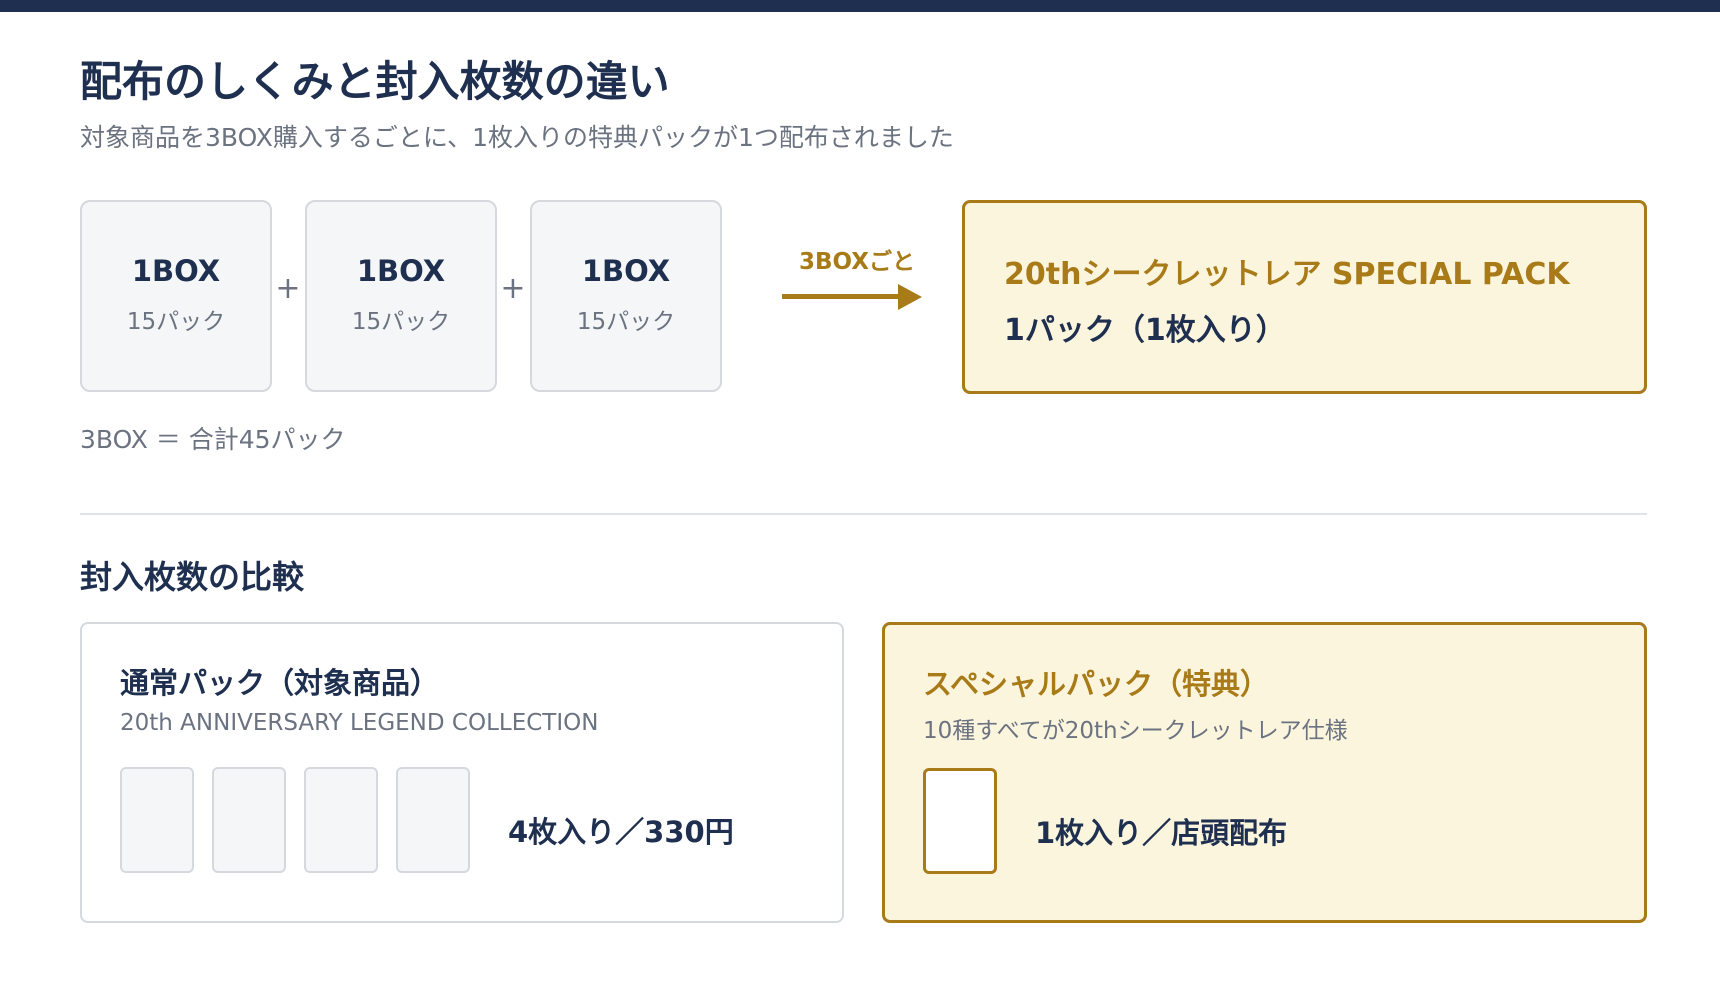 The width and height of the screenshot is (1720, 1000). I want to click on top-bar, so click(860, 6).